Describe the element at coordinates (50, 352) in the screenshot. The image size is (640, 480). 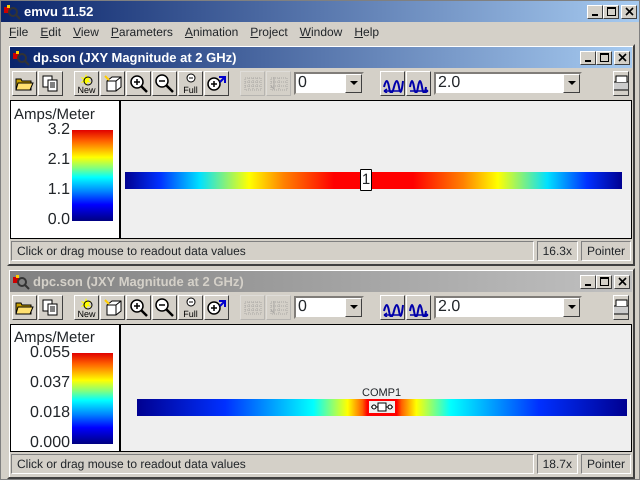
I see `legend-tick-label: 0.055` at that location.